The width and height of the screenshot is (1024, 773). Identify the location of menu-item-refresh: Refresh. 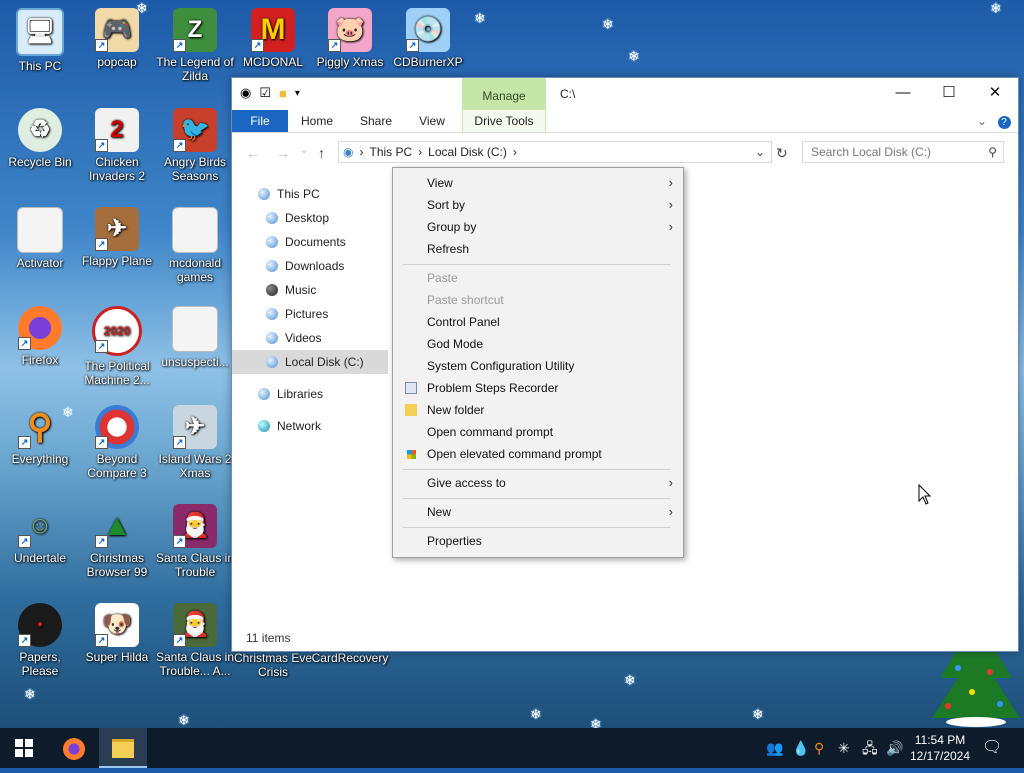
(538, 249).